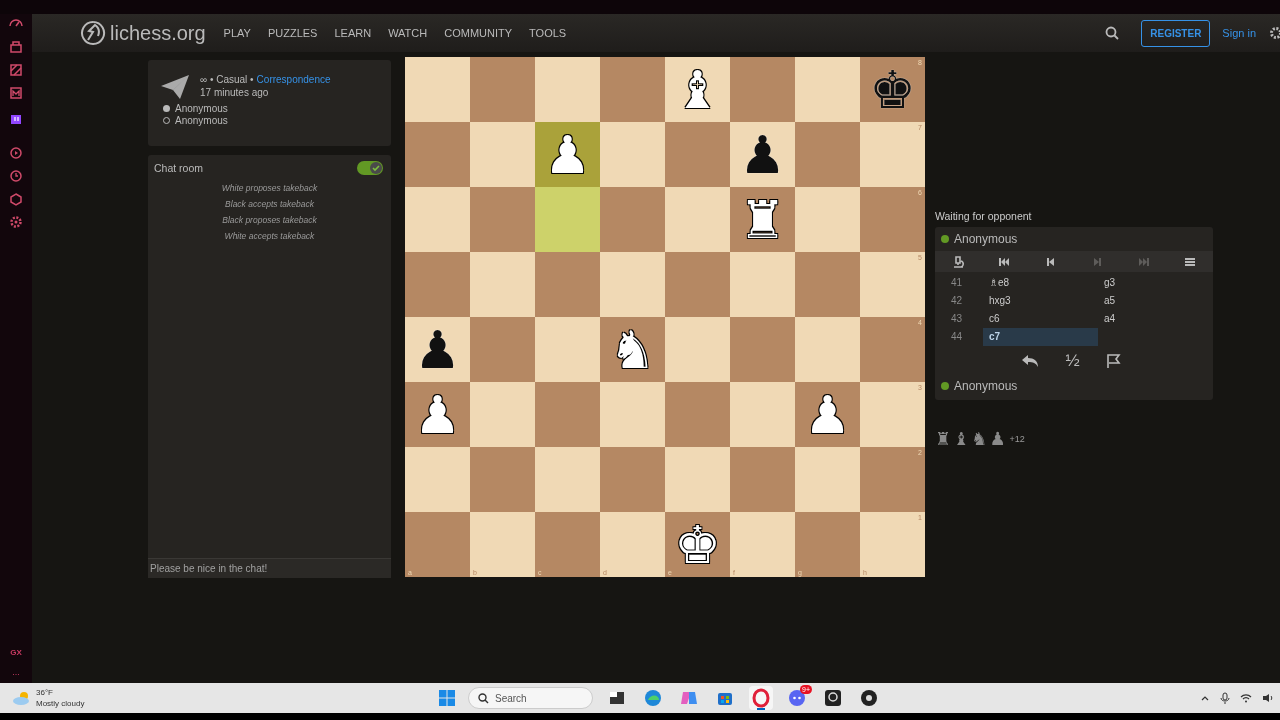 Image resolution: width=1280 pixels, height=720 pixels. What do you see at coordinates (1225, 698) in the screenshot?
I see `microphone-icon` at bounding box center [1225, 698].